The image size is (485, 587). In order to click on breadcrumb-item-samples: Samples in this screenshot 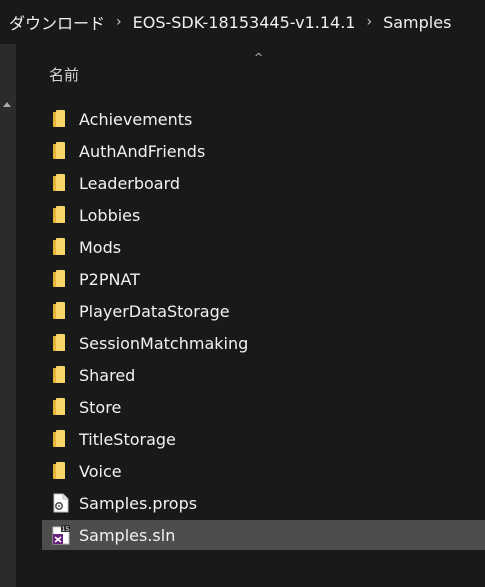, I will do `click(417, 22)`.